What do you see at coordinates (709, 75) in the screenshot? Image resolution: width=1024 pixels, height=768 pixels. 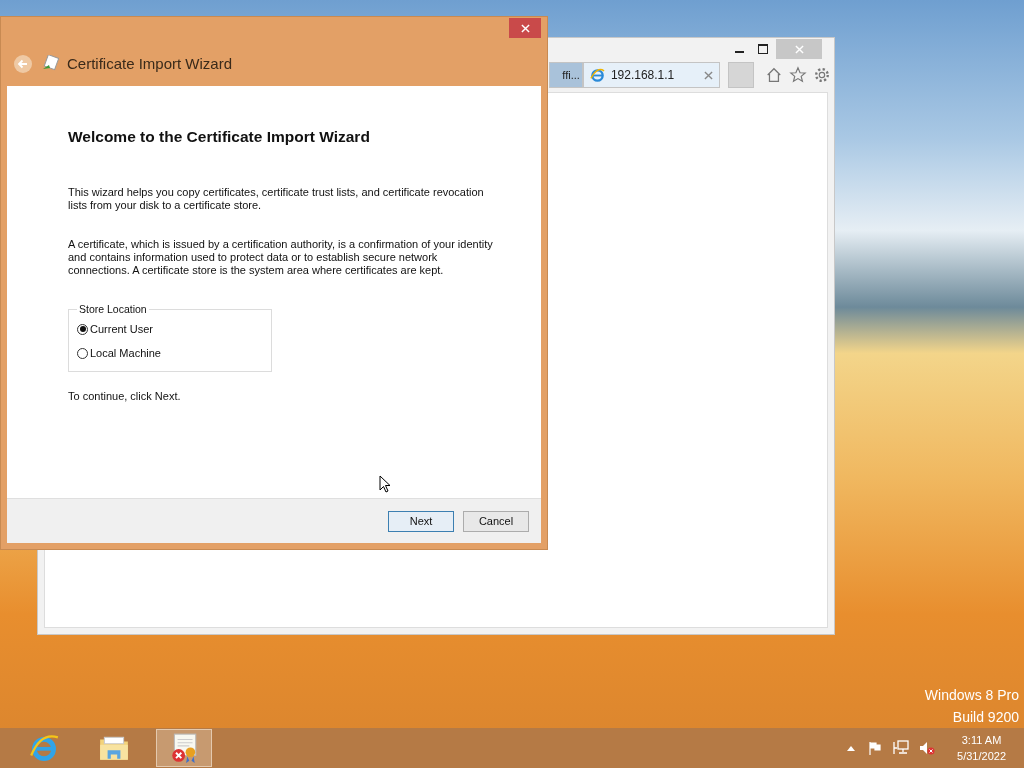 I see `close-tab-icon` at bounding box center [709, 75].